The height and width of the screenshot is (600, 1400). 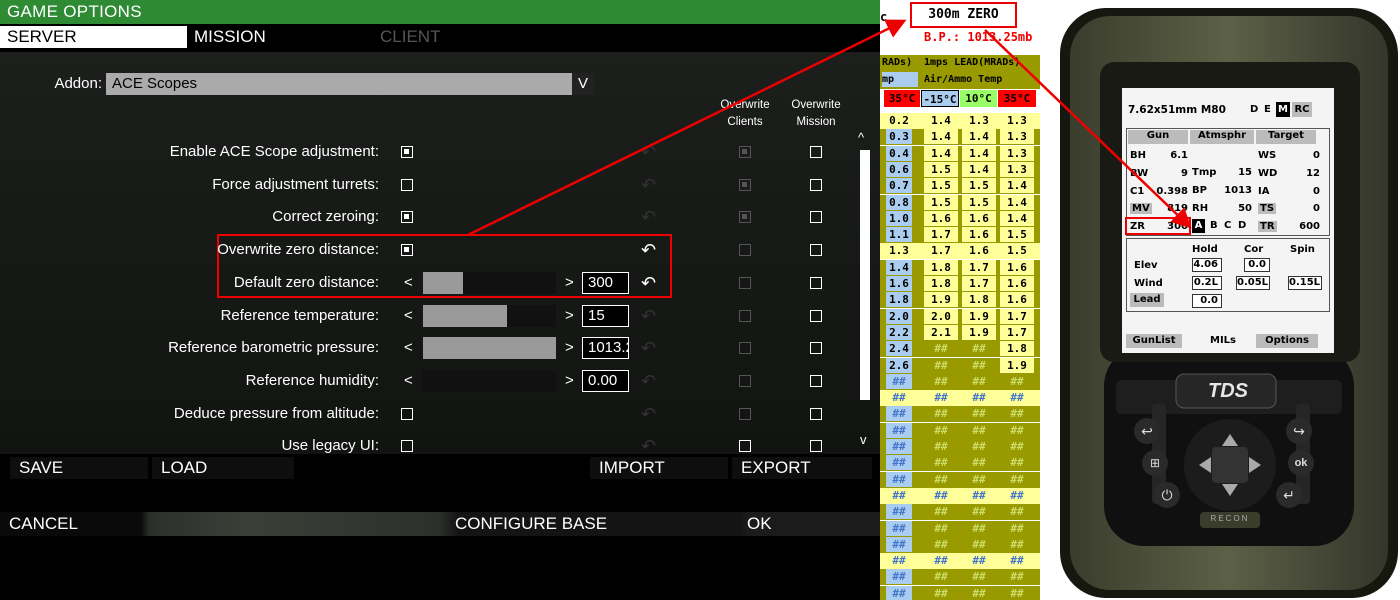 What do you see at coordinates (1223, 341) in the screenshot?
I see `mils-button: MILs` at bounding box center [1223, 341].